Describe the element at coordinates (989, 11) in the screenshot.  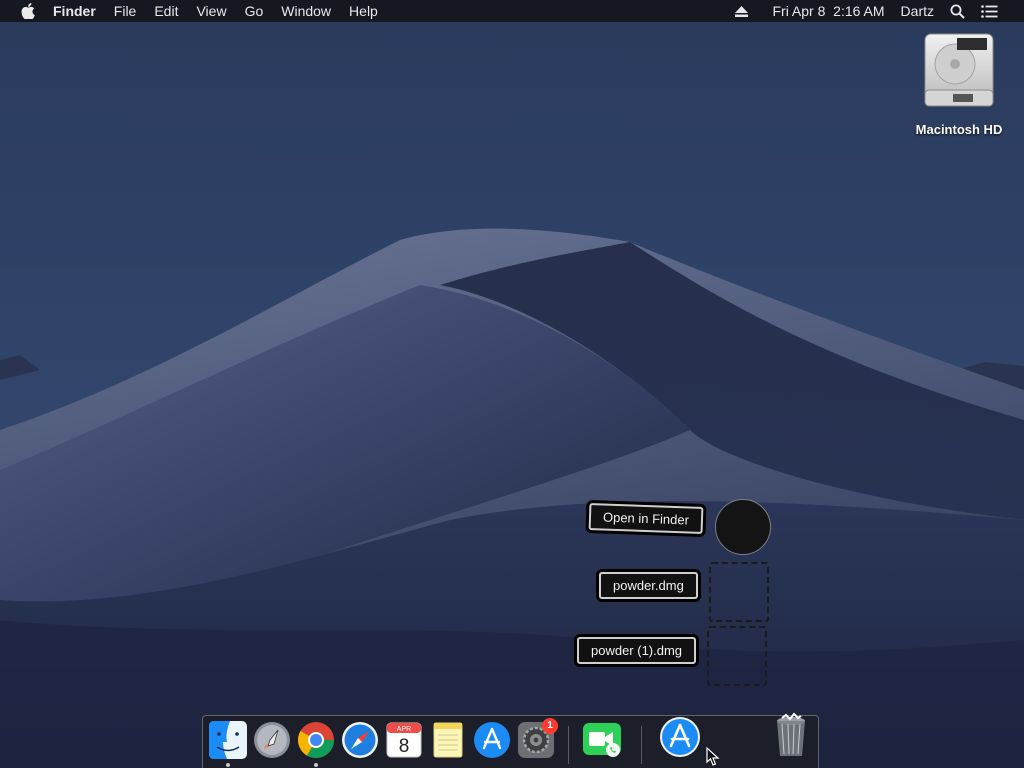
I see `notification-center-icon` at that location.